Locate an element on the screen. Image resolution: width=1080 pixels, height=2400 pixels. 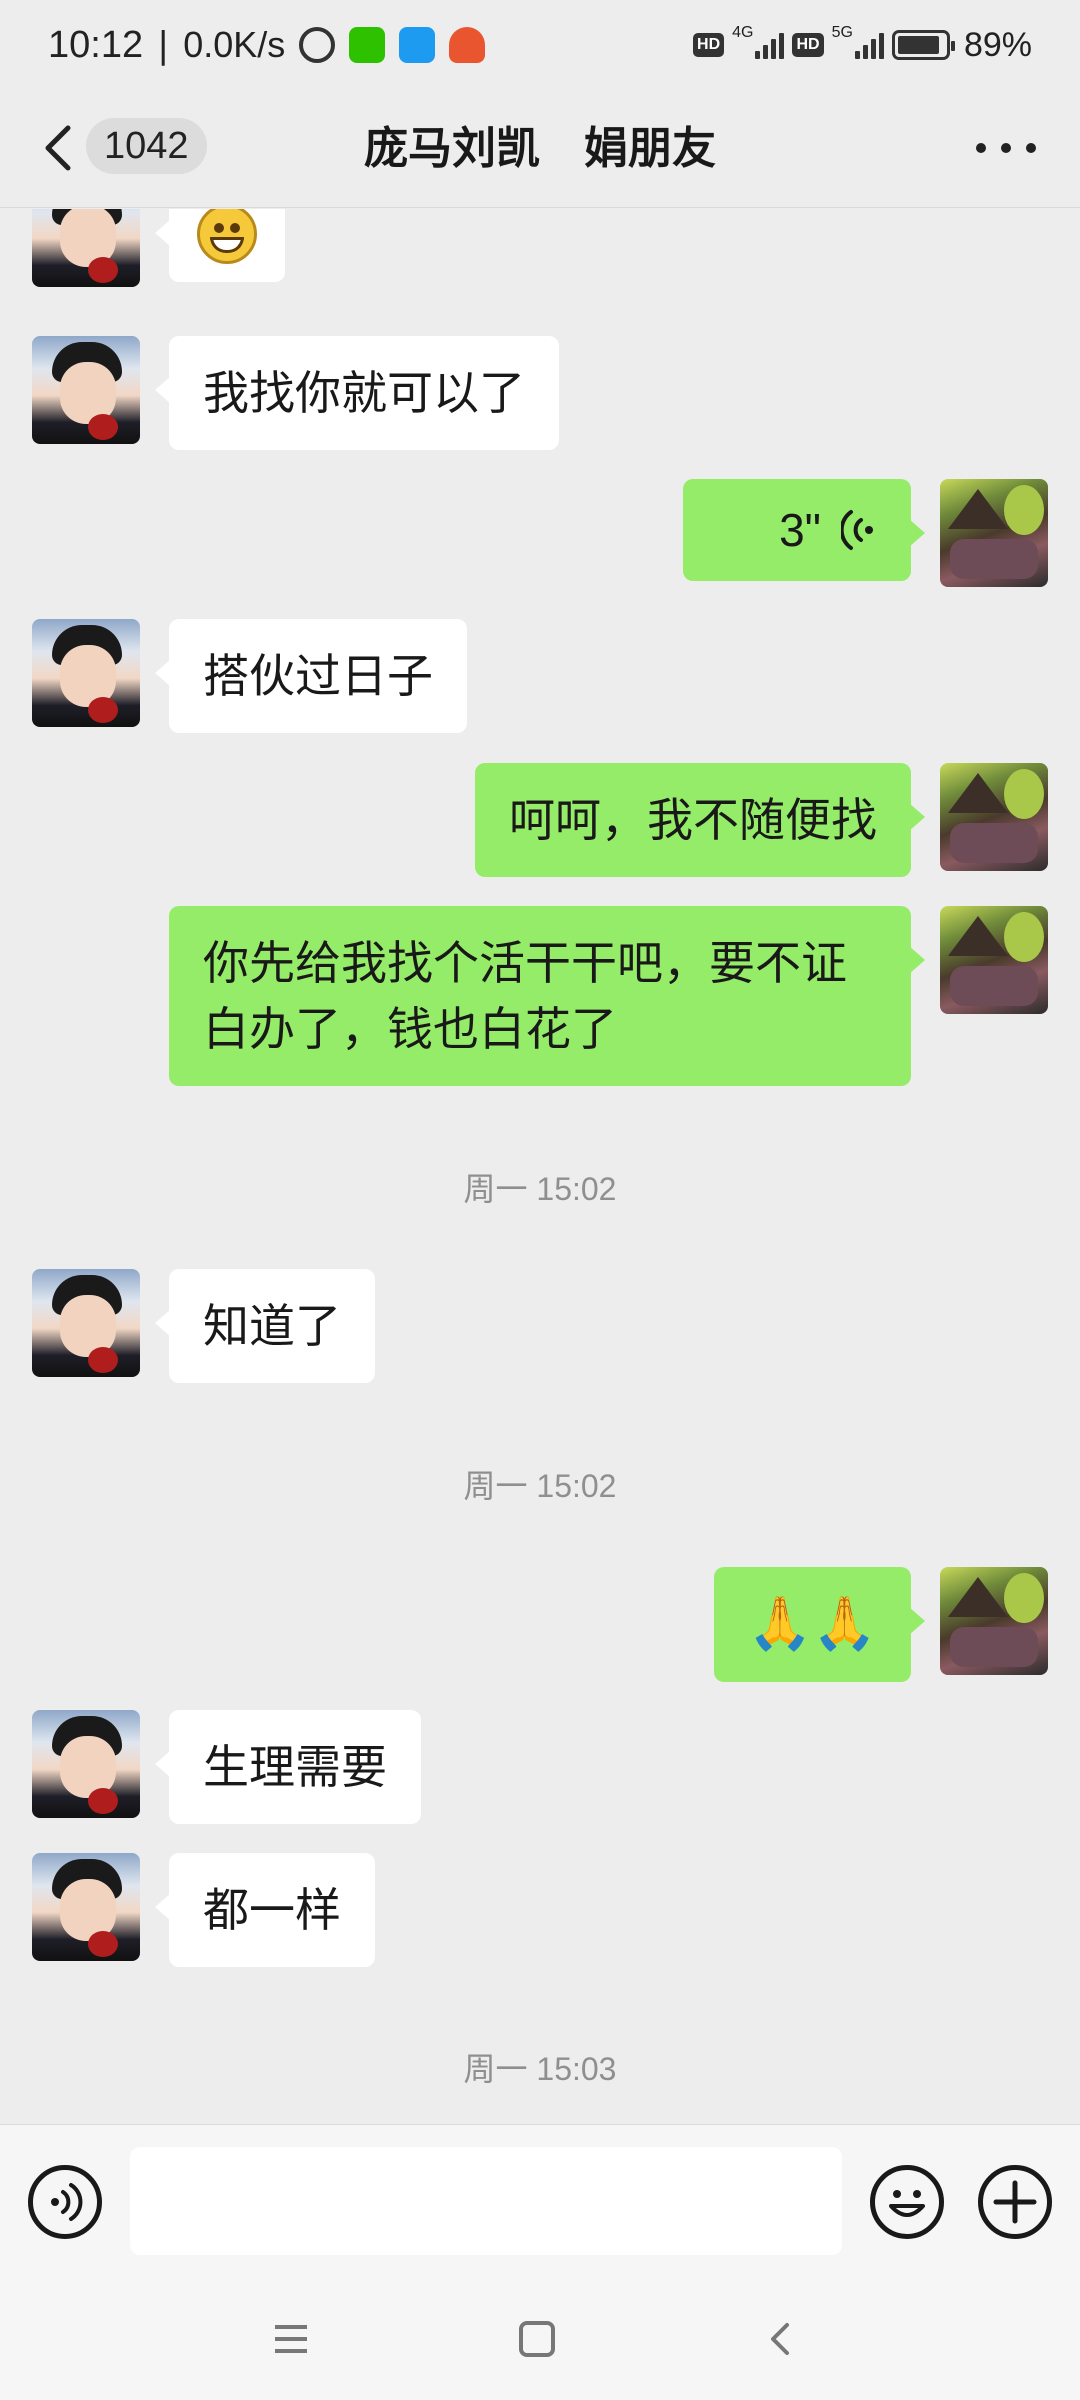
message-row: 🙏🙏 is located at coordinates (540, 1624).